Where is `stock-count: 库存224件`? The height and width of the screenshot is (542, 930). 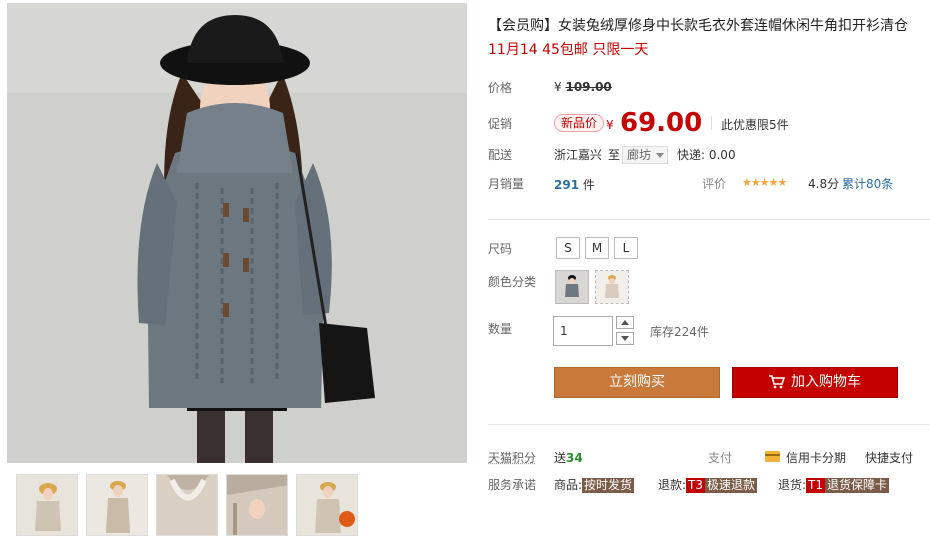
stock-count: 库存224件 is located at coordinates (679, 332).